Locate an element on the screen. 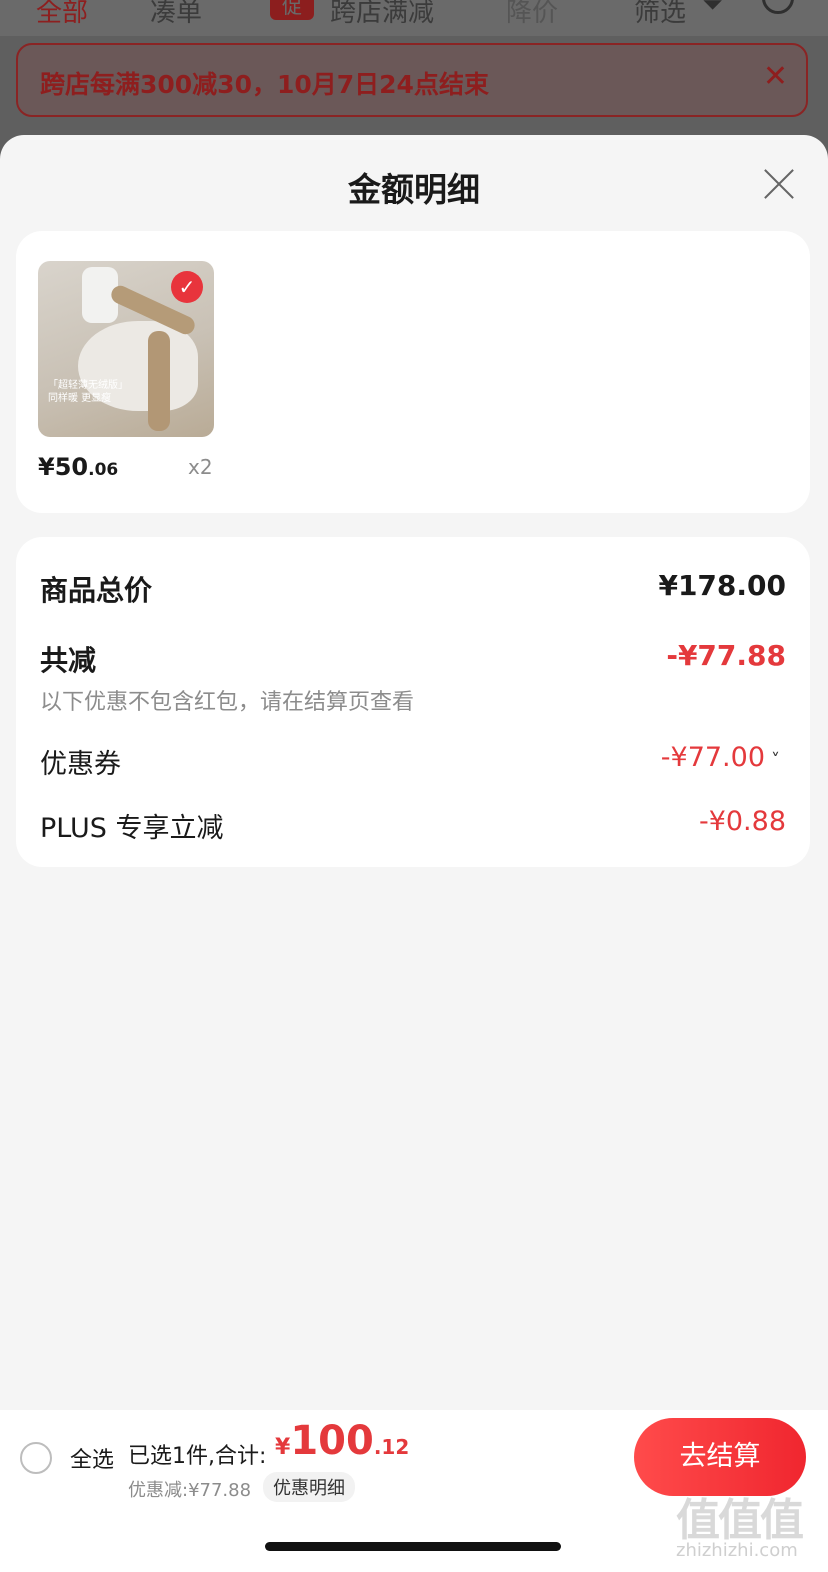  search-icon is located at coordinates (778, 7).